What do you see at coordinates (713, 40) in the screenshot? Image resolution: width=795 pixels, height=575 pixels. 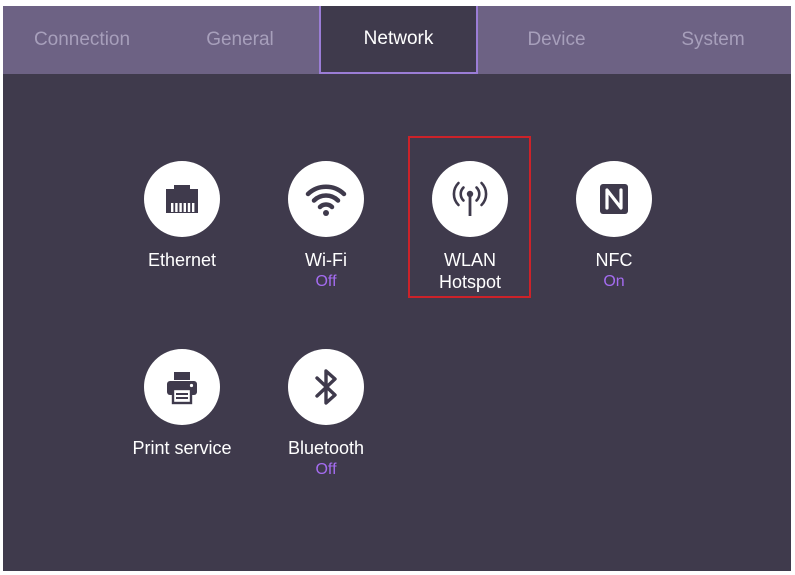 I see `tab-system: System` at bounding box center [713, 40].